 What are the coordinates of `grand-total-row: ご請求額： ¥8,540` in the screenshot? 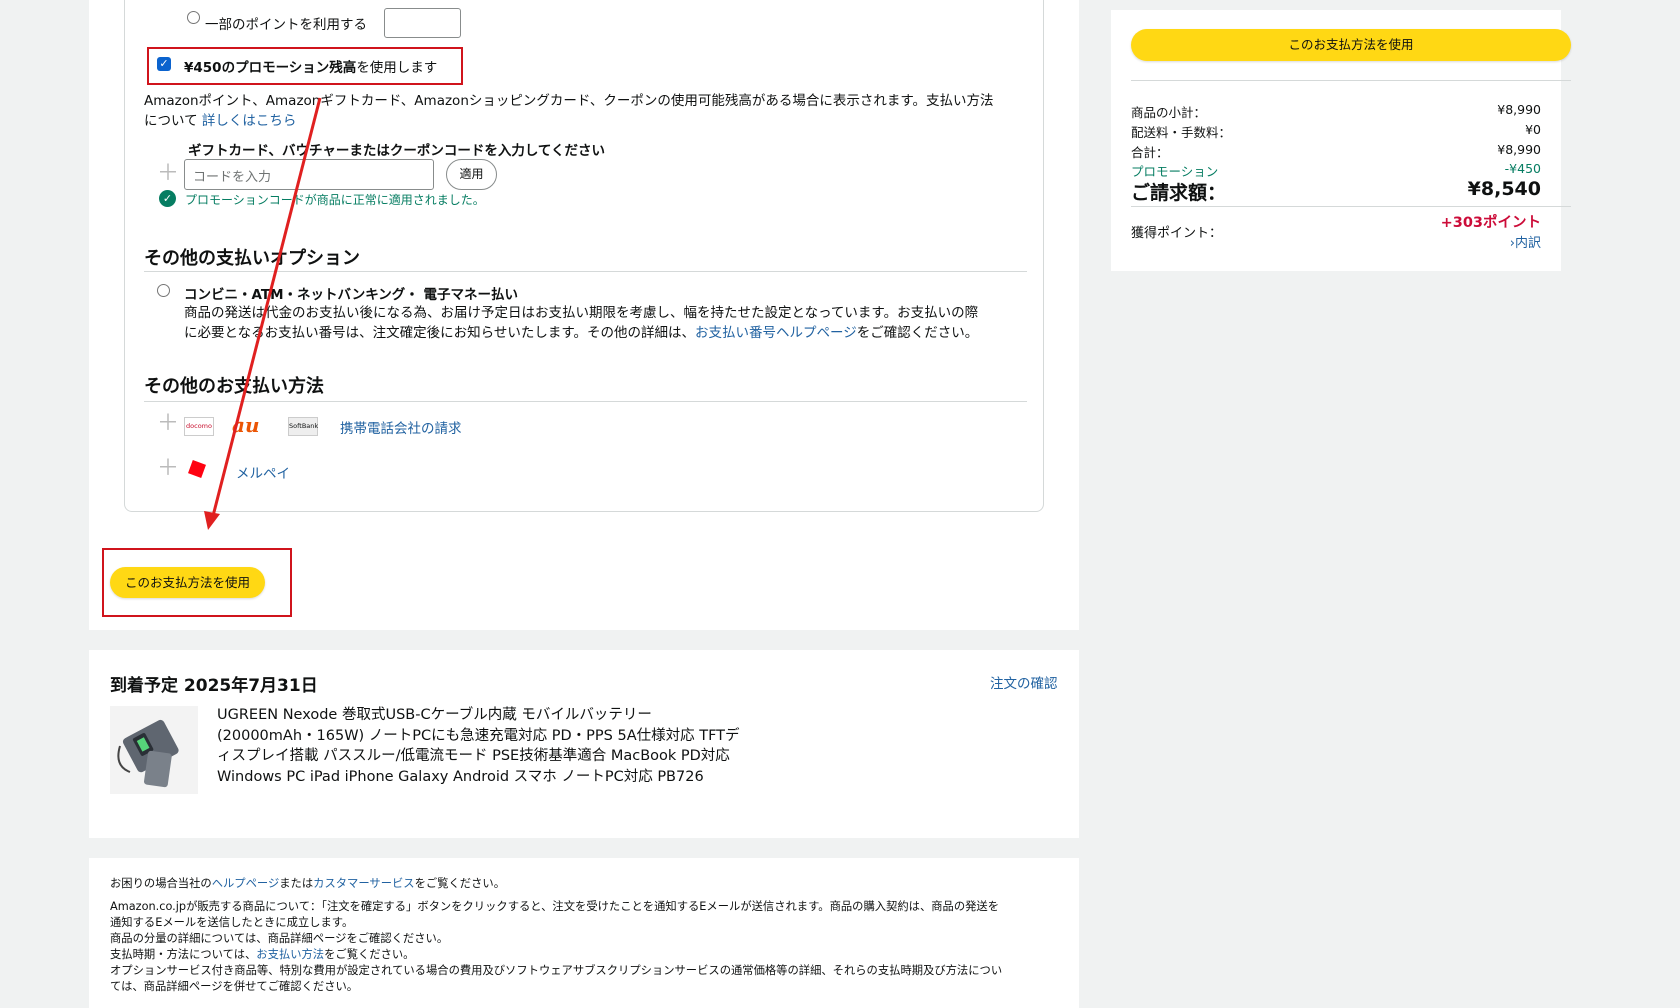 It's located at (1336, 191).